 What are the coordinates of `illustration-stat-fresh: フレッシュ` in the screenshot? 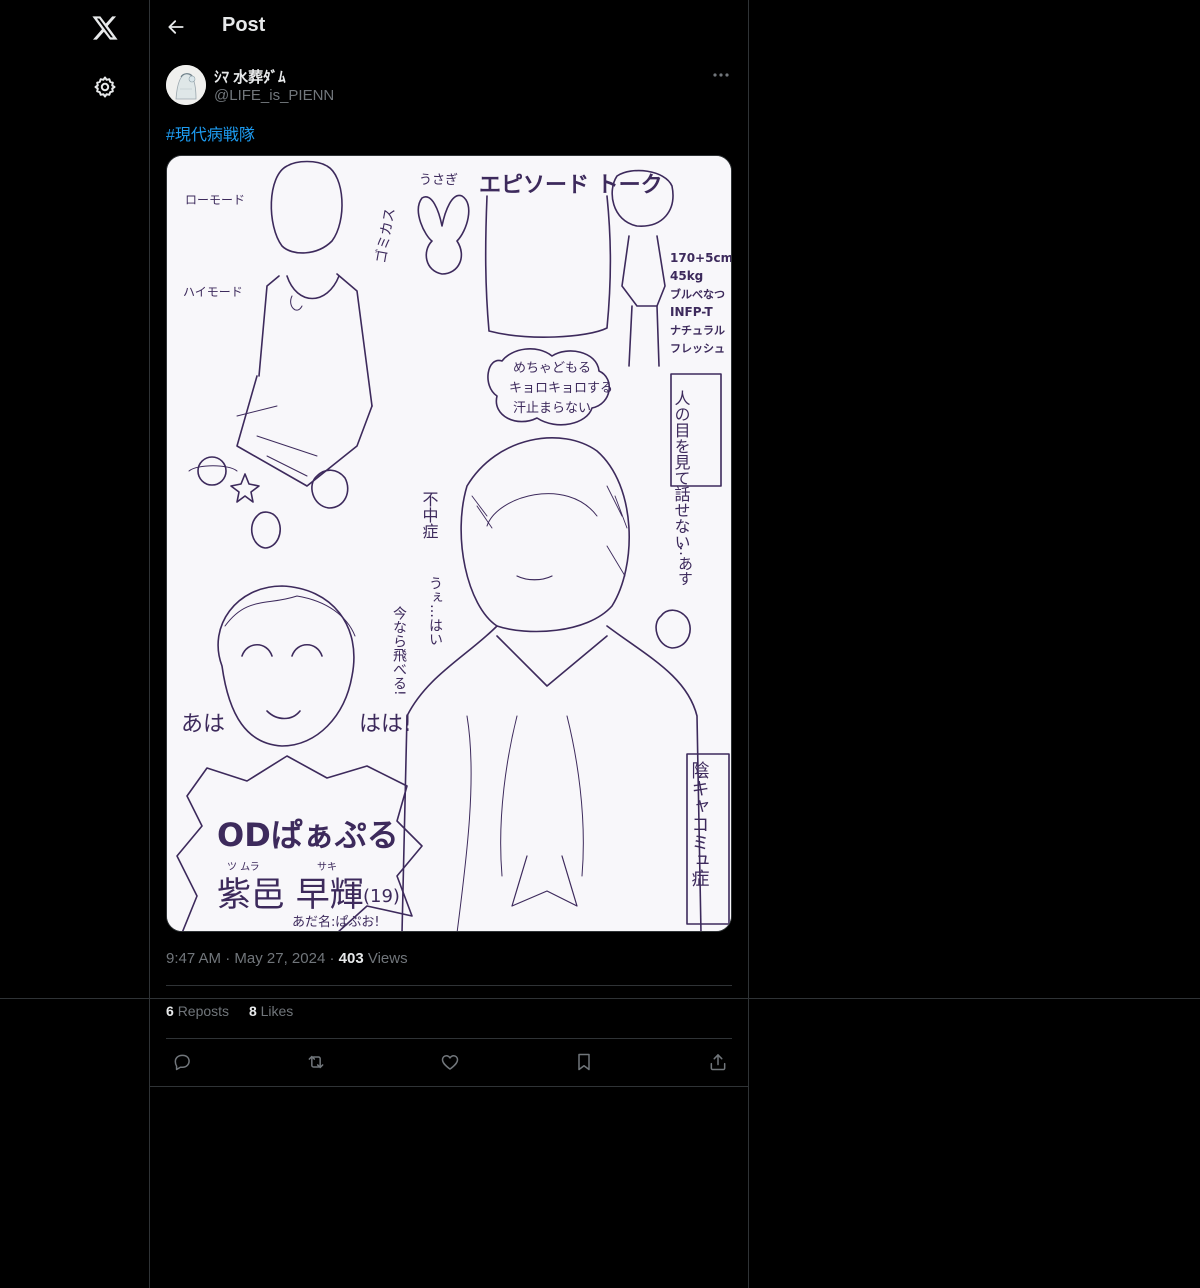 It's located at (697, 348).